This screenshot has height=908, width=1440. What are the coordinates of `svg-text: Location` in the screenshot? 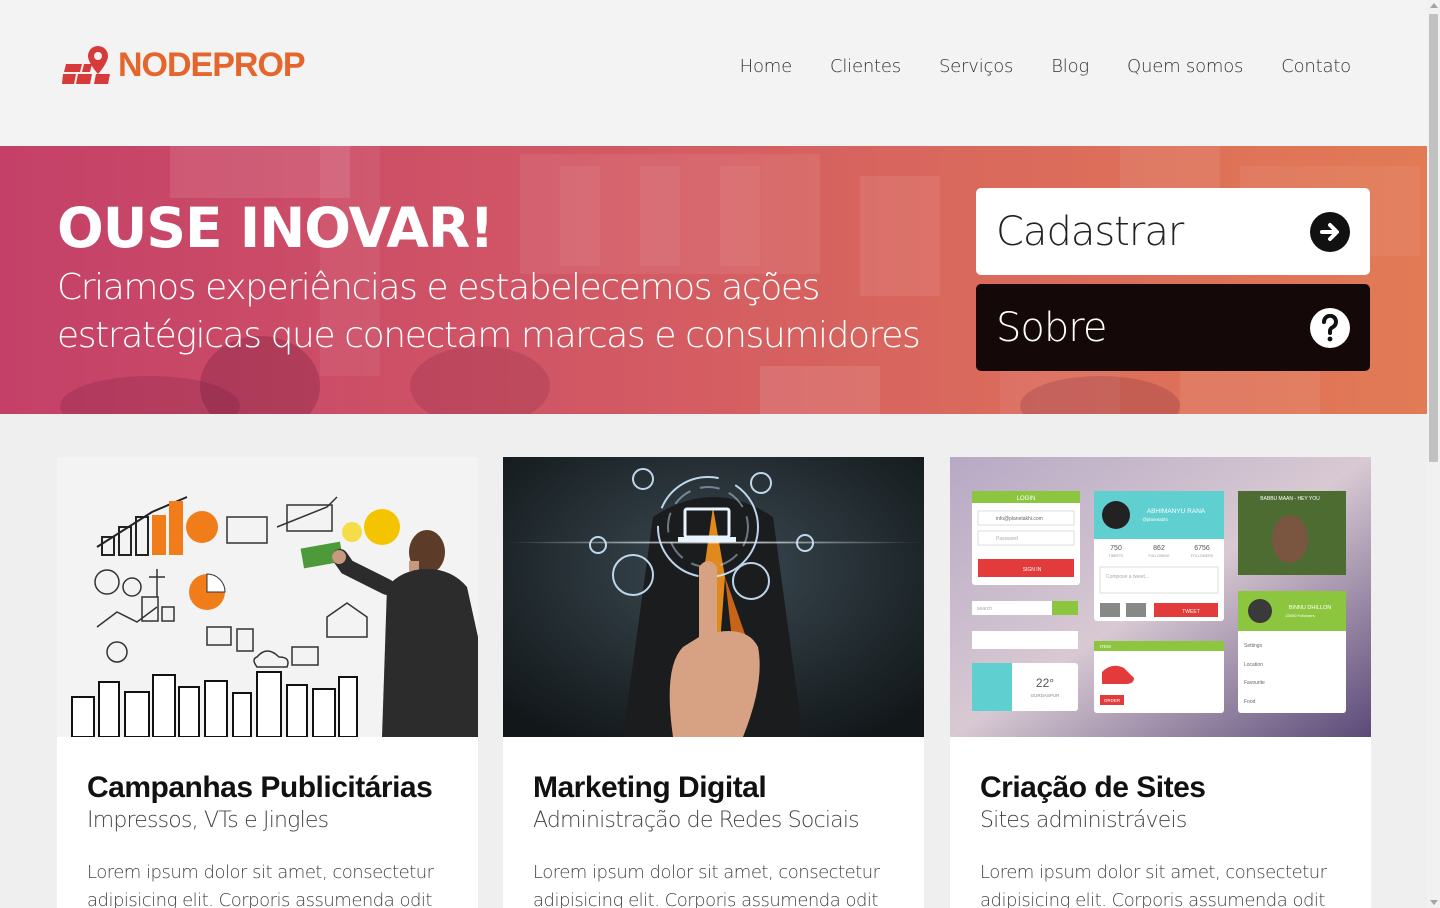 It's located at (1253, 665).